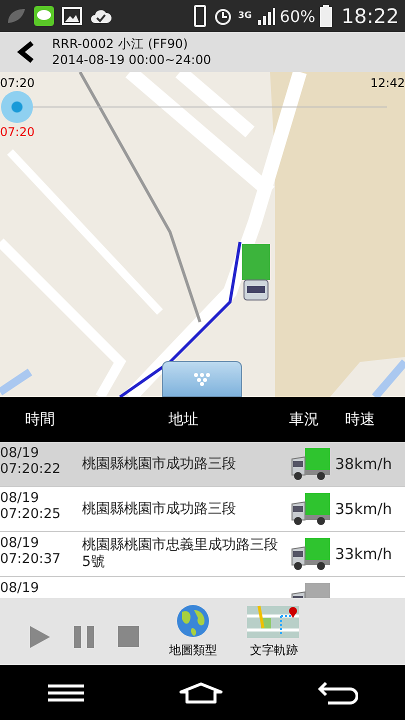 The height and width of the screenshot is (720, 405). I want to click on vibrate-icon, so click(200, 16).